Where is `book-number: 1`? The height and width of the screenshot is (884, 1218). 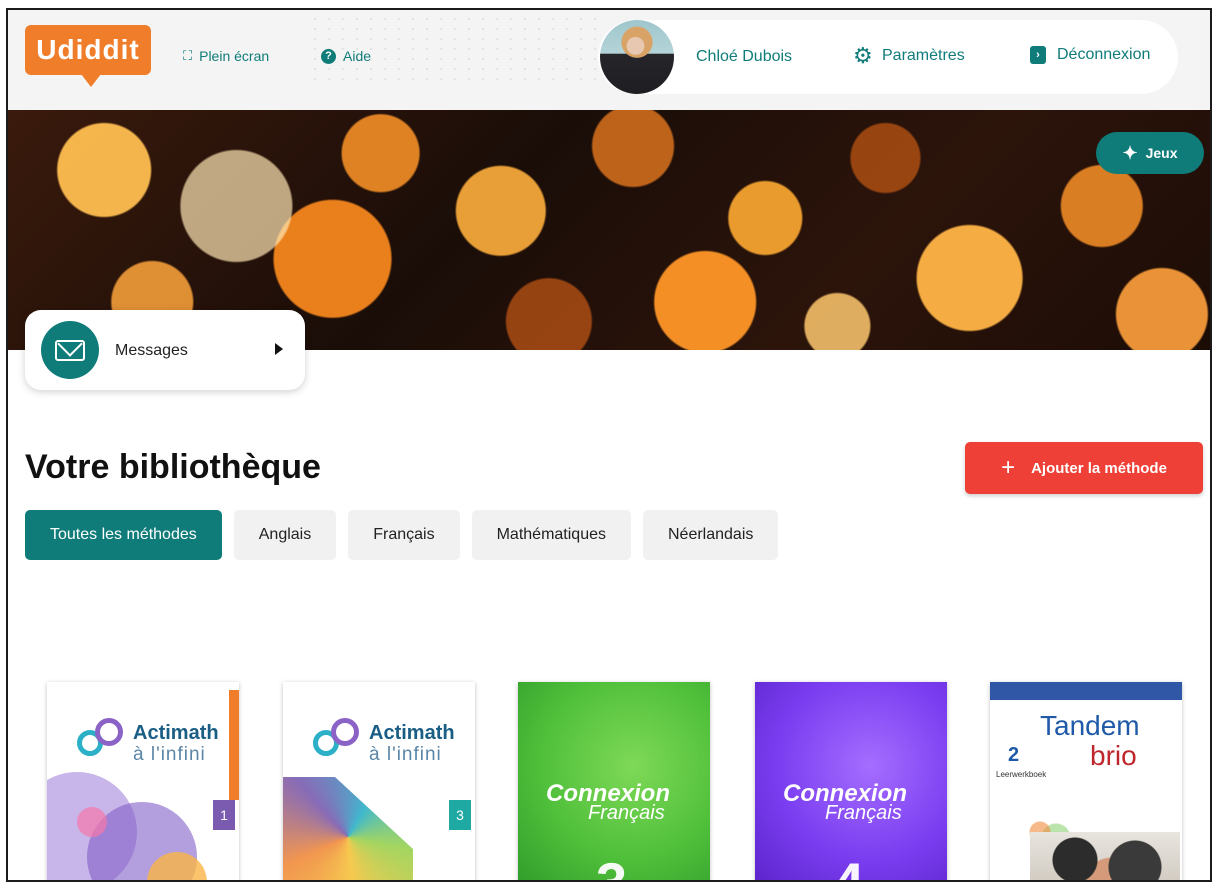
book-number: 1 is located at coordinates (224, 815).